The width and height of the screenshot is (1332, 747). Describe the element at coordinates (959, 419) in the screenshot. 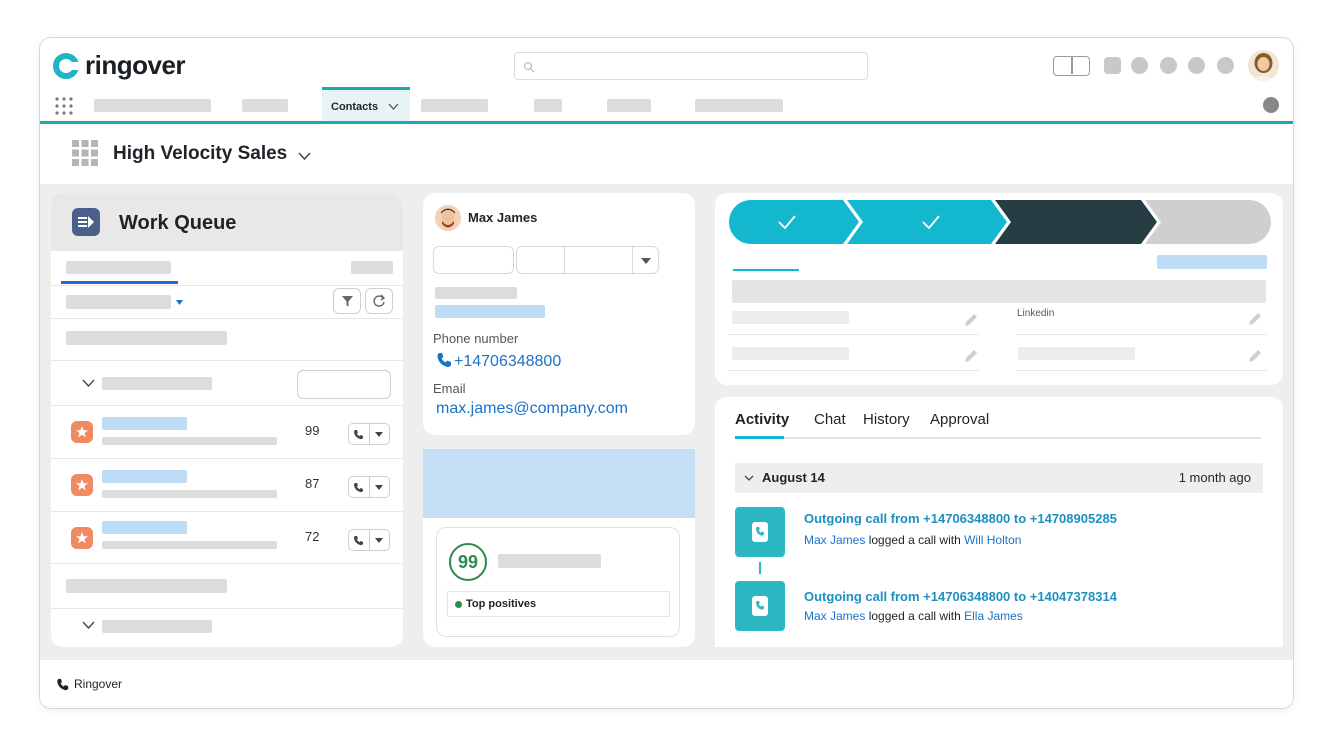

I see `tab-approval: Approval` at that location.